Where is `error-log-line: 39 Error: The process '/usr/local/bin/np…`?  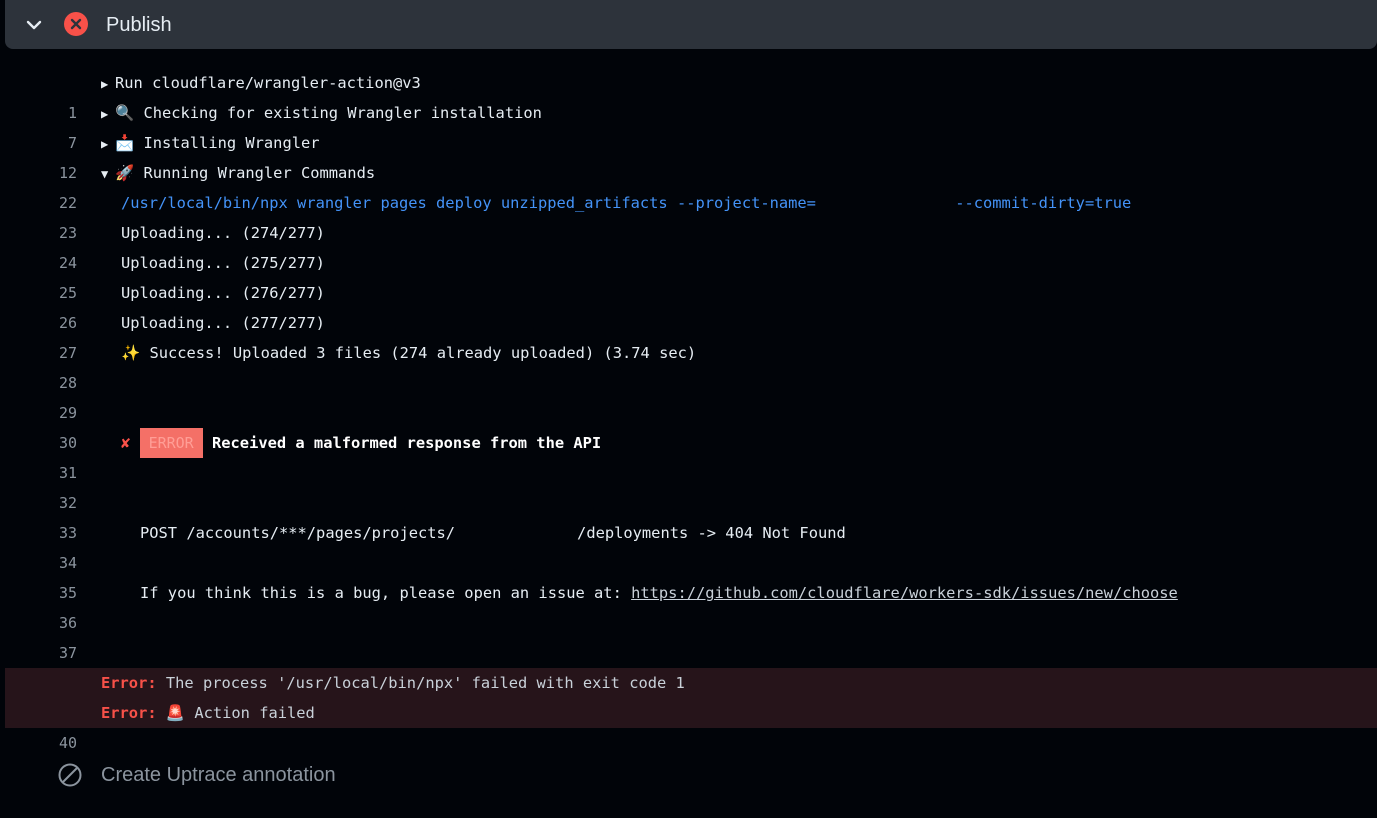 error-log-line: 39 Error: The process '/usr/local/bin/np… is located at coordinates (691, 695).